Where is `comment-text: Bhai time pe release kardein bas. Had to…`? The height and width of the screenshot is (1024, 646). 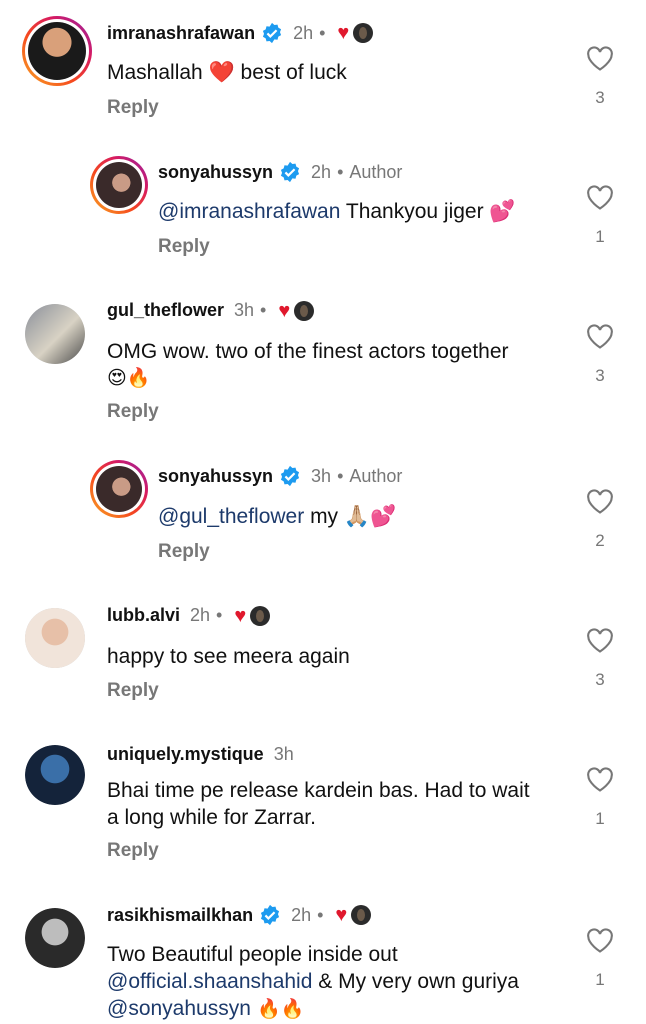 comment-text: Bhai time pe release kardein bas. Had to… is located at coordinates (318, 790).